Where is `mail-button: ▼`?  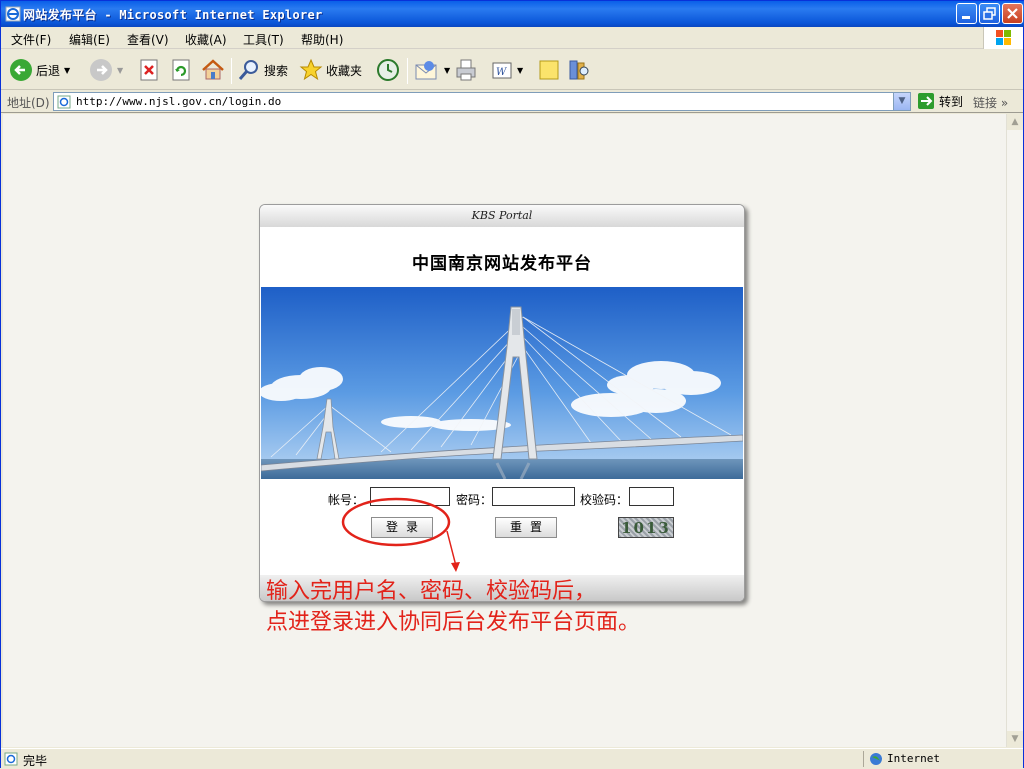
mail-button: ▼ is located at coordinates (432, 70).